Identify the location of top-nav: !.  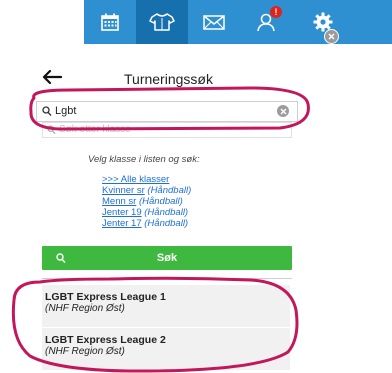
(238, 22).